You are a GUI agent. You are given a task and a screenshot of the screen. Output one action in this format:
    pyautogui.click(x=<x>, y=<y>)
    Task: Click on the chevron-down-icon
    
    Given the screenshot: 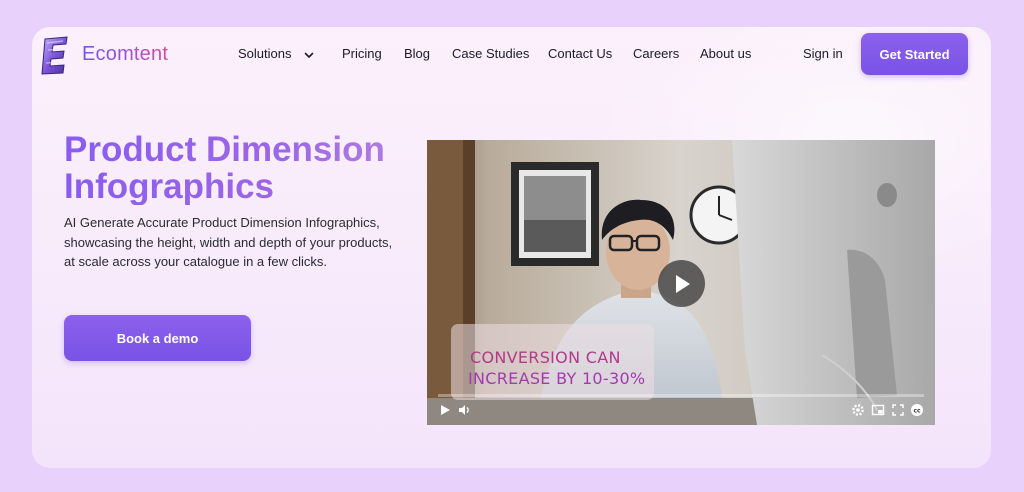 What is the action you would take?
    pyautogui.click(x=309, y=55)
    